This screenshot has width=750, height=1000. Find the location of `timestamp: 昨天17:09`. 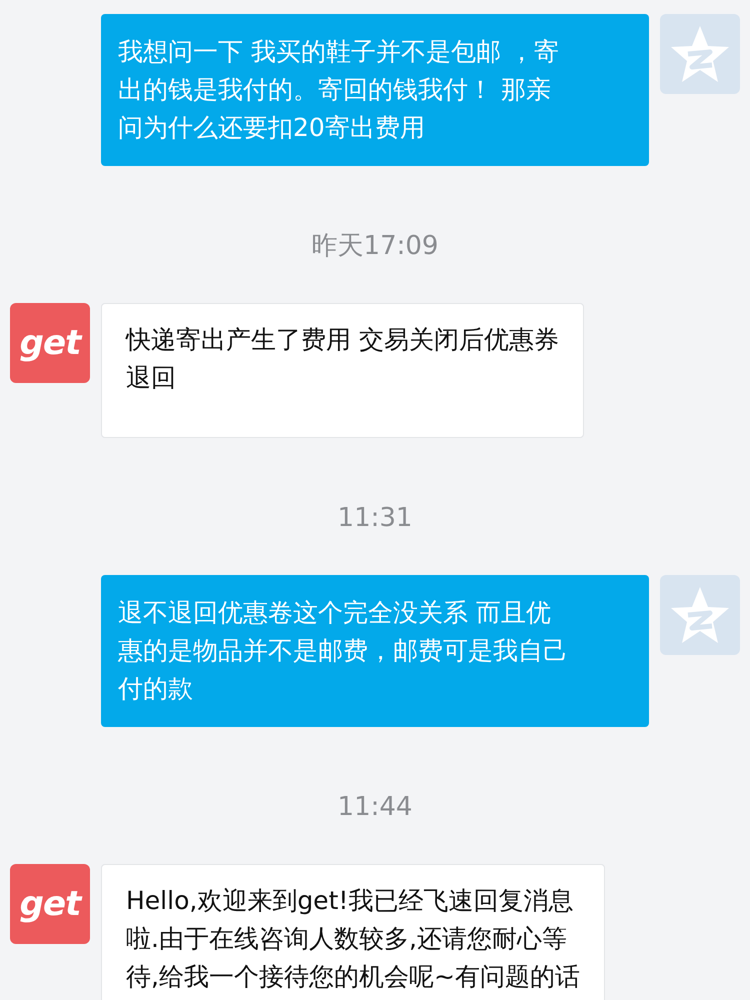

timestamp: 昨天17:09 is located at coordinates (375, 246).